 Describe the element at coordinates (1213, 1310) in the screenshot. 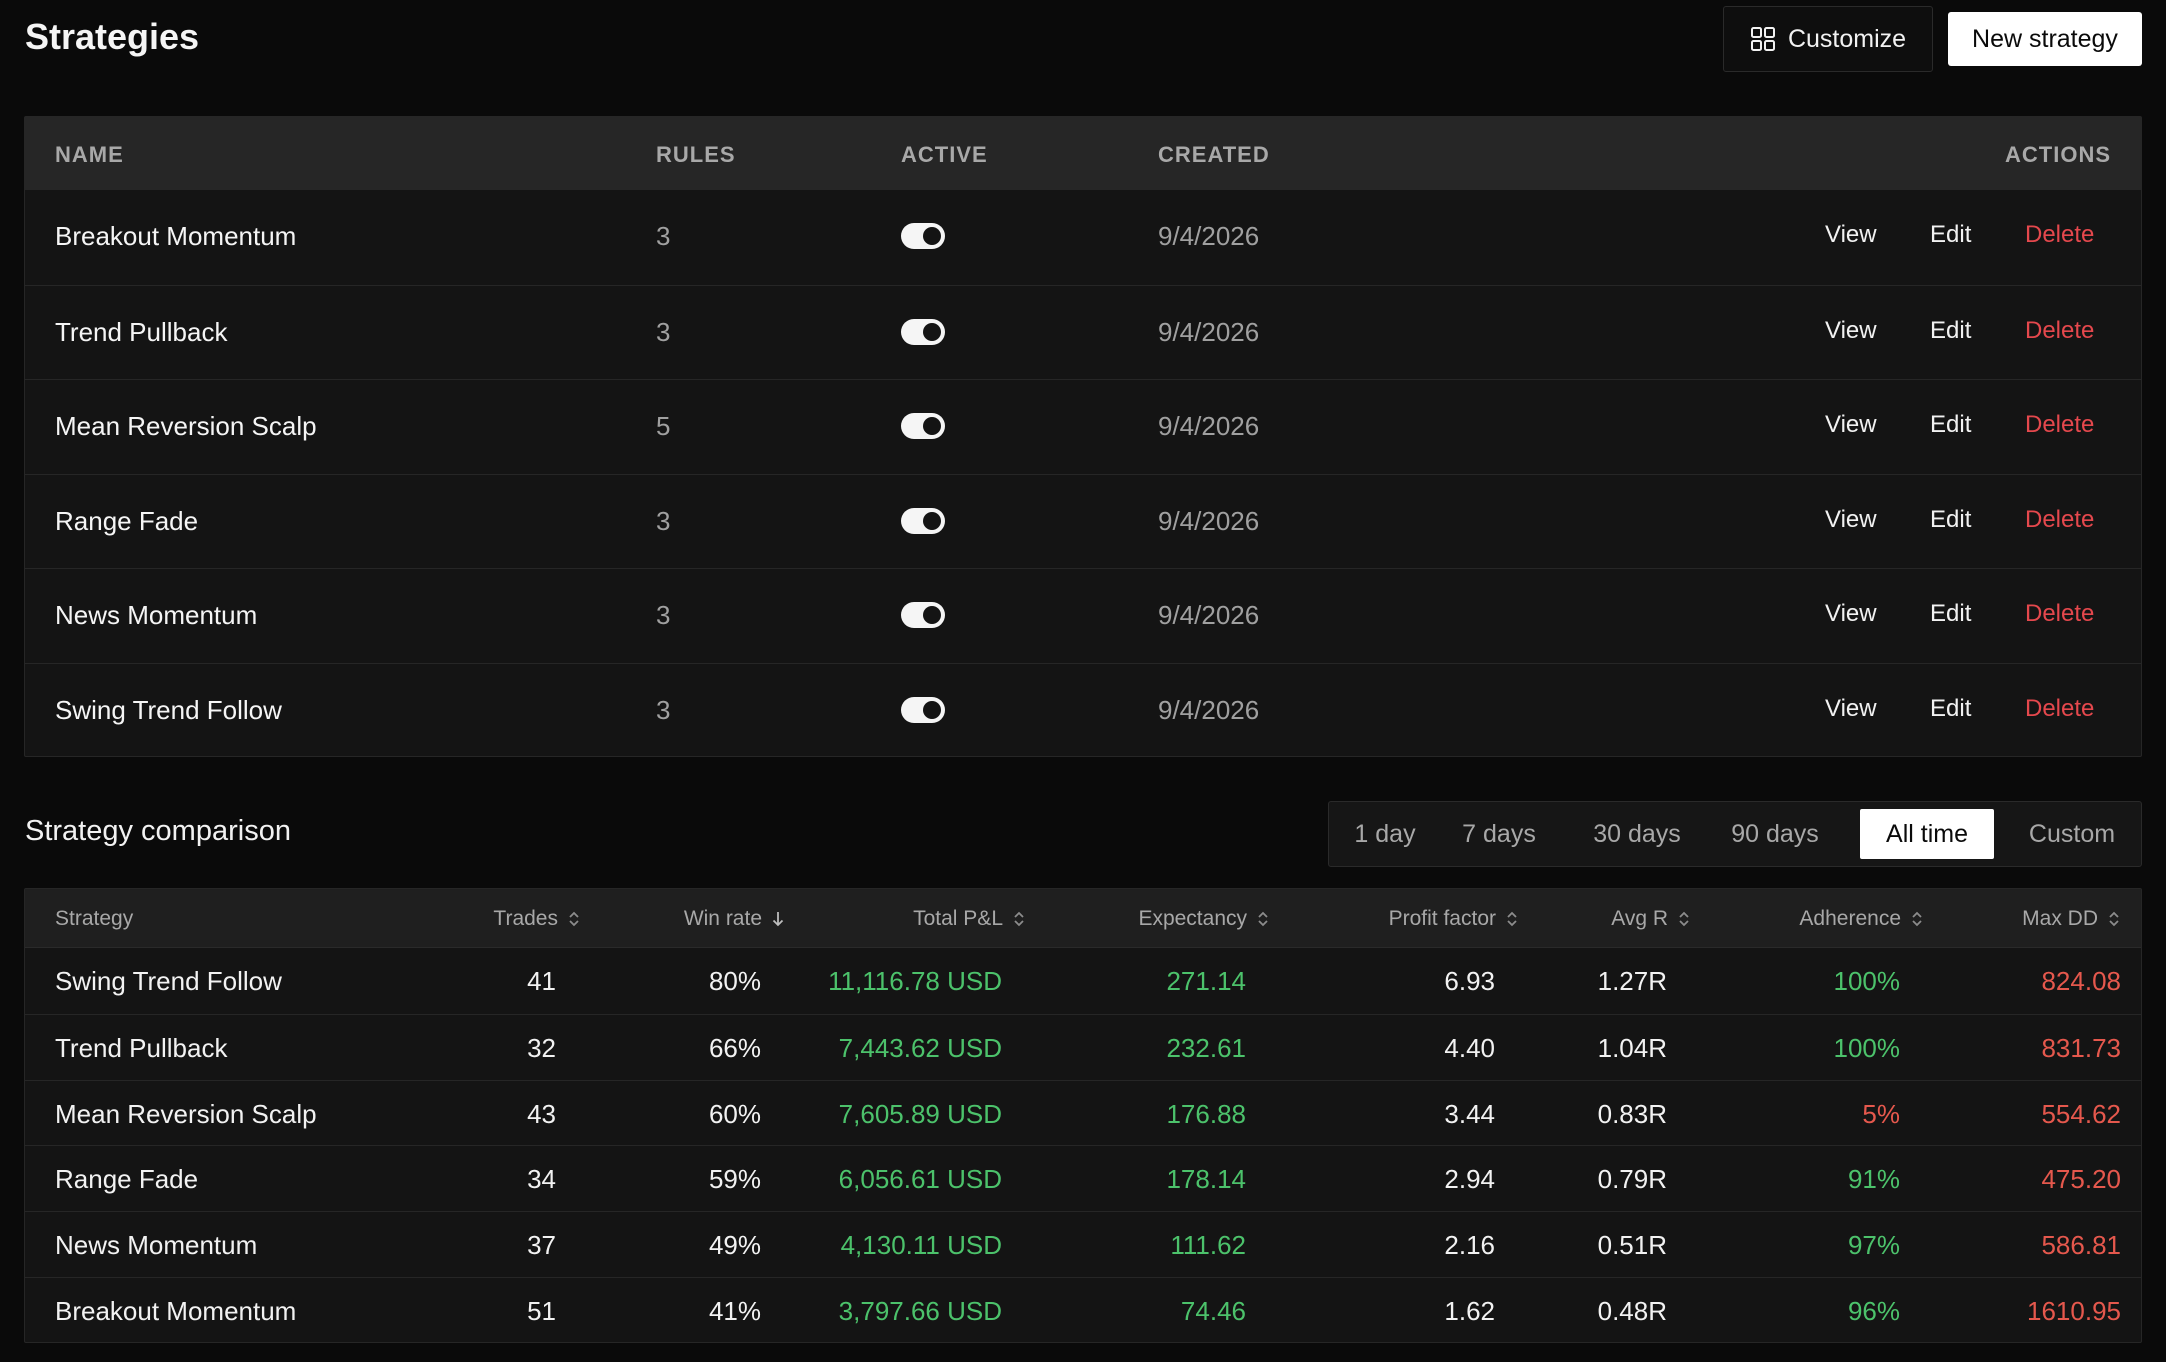

I see `cell-expectancy: 74.46` at that location.